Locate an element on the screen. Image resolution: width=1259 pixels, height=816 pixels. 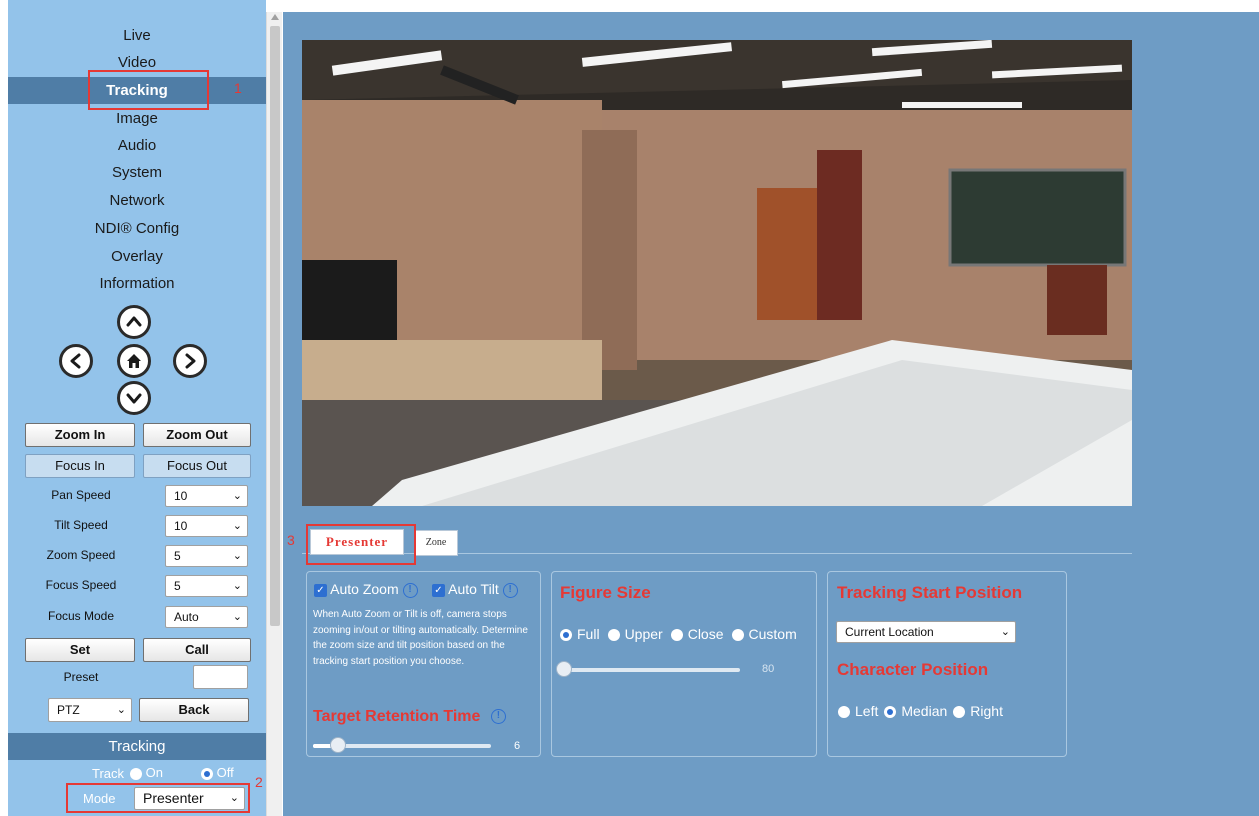
character-position-radio-median: Median is located at coordinates (915, 711).